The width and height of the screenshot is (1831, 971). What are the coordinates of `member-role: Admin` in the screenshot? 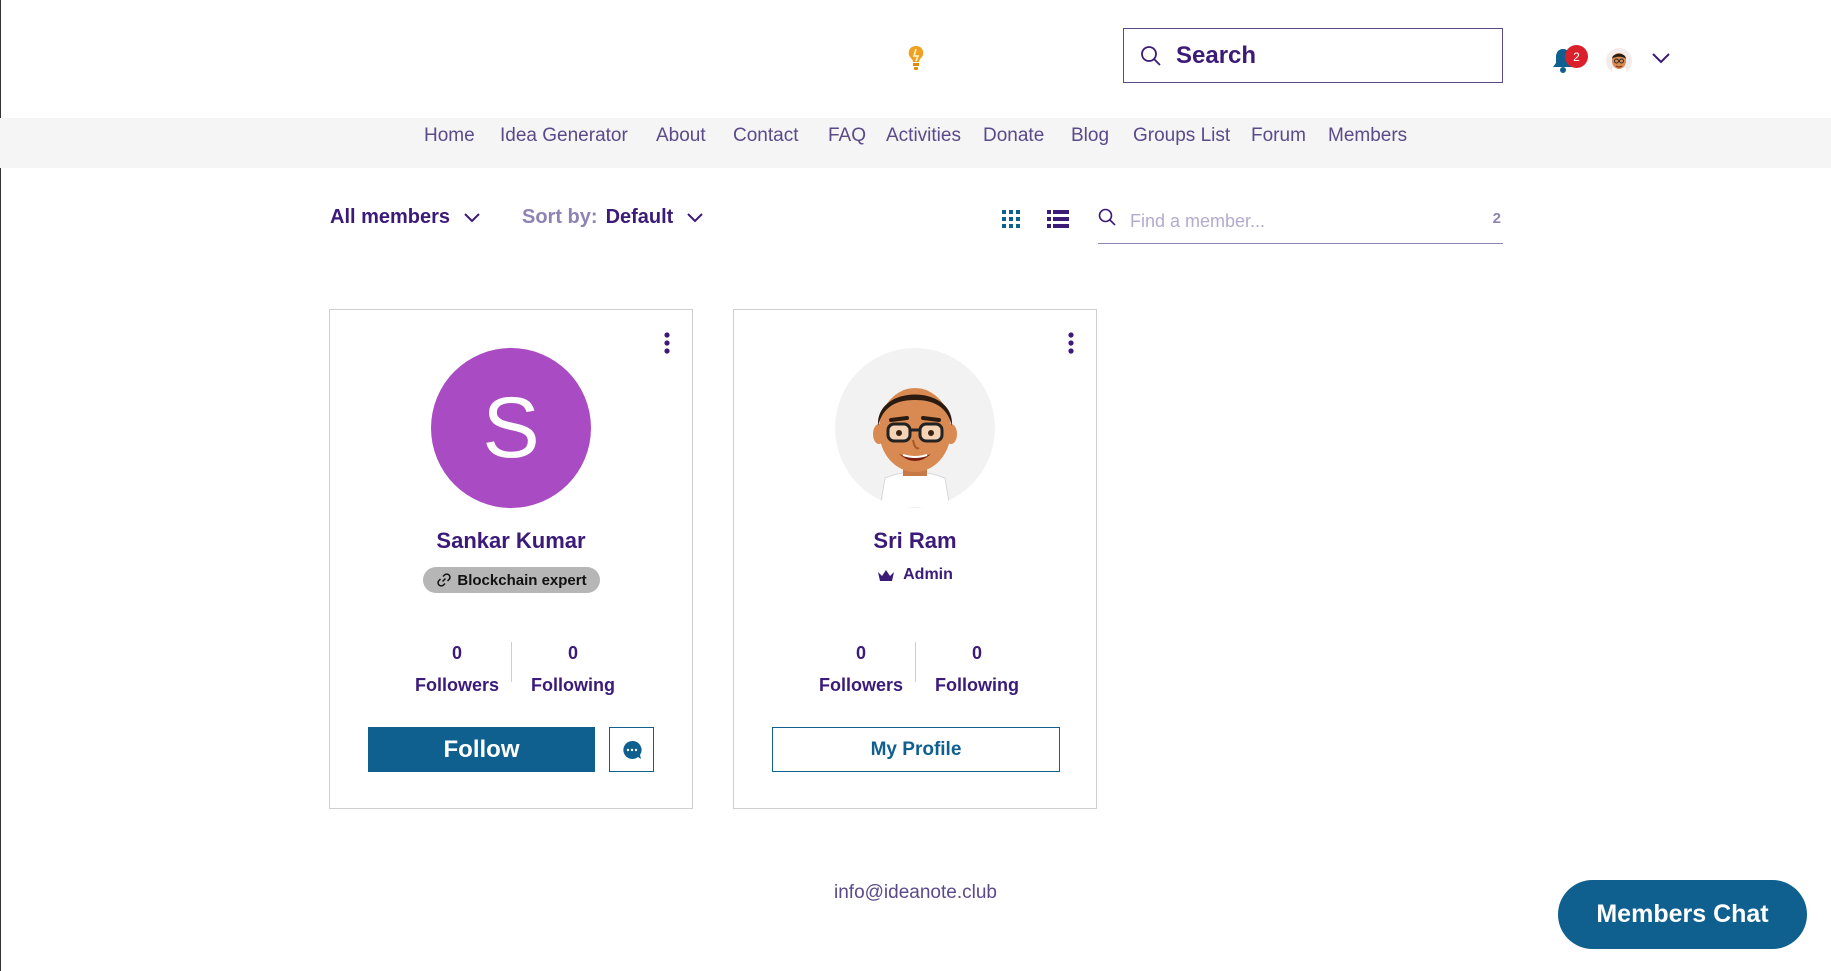 It's located at (915, 575).